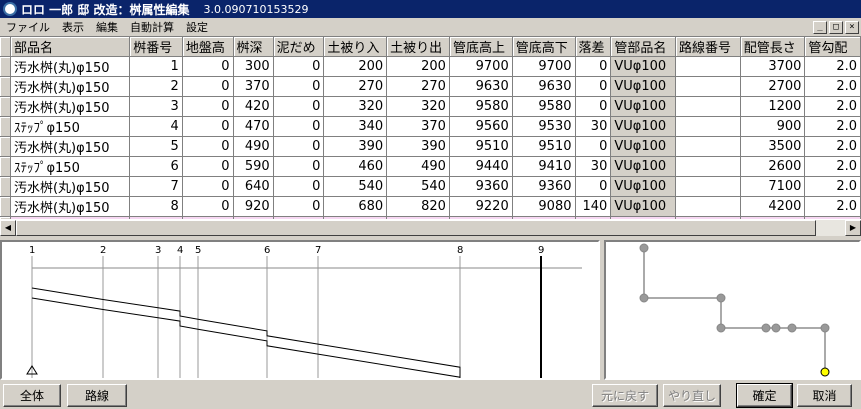  Describe the element at coordinates (156, 66) in the screenshot. I see `table-cell: 1` at that location.